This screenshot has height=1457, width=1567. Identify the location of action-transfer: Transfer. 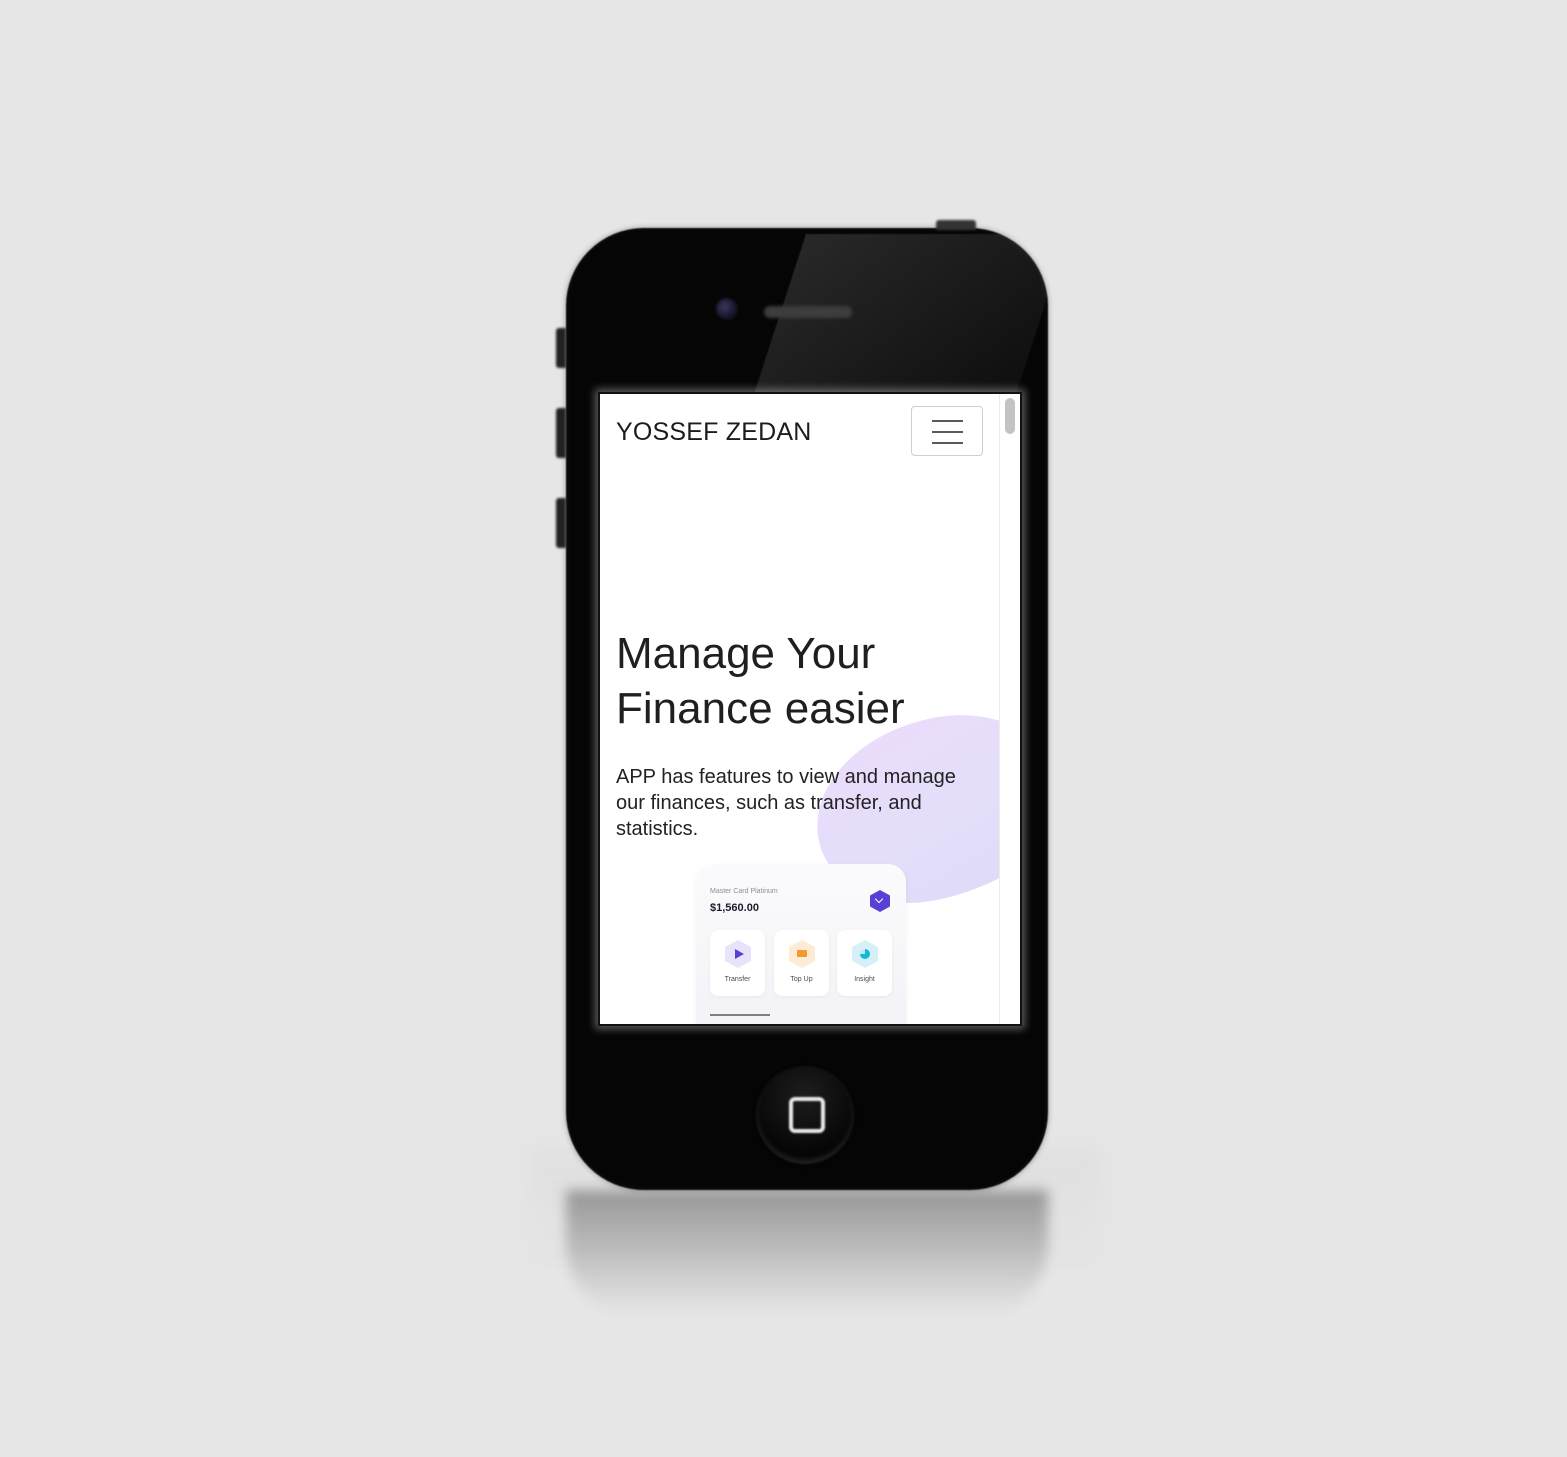
(737, 963).